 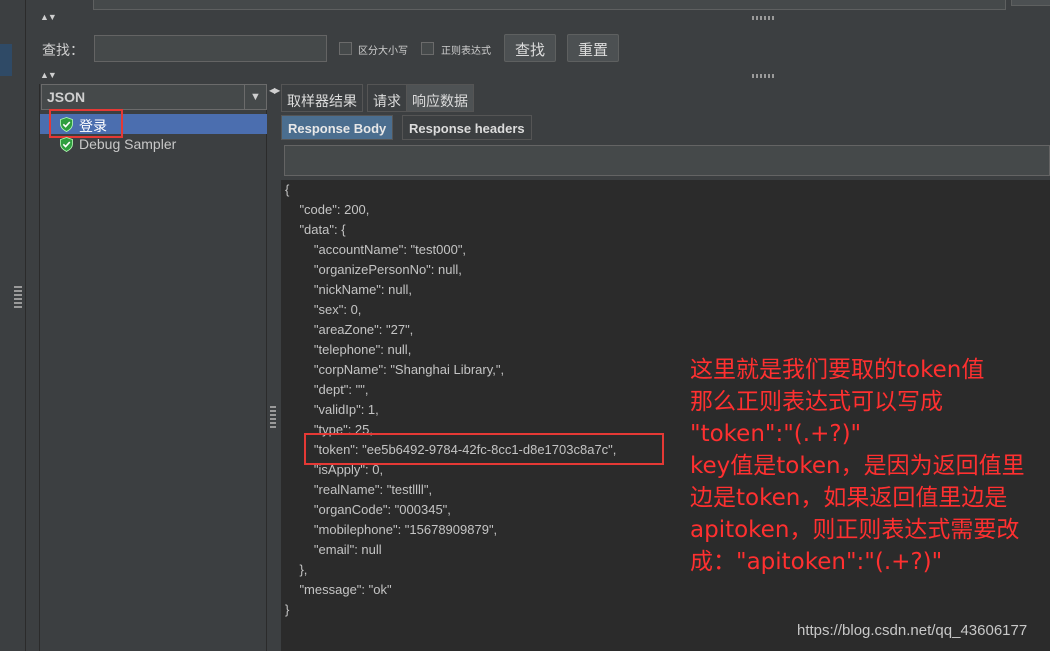 I want to click on response-line: "email": null, so click(x=333, y=549).